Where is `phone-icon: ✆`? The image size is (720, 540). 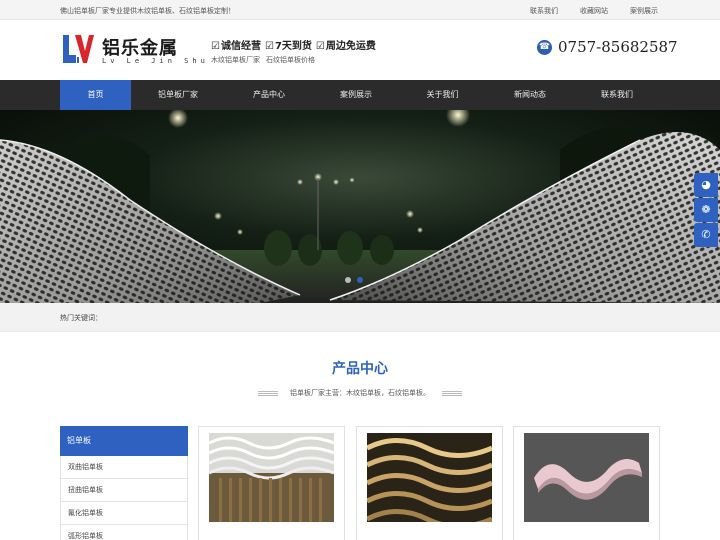
phone-icon: ✆ is located at coordinates (706, 235).